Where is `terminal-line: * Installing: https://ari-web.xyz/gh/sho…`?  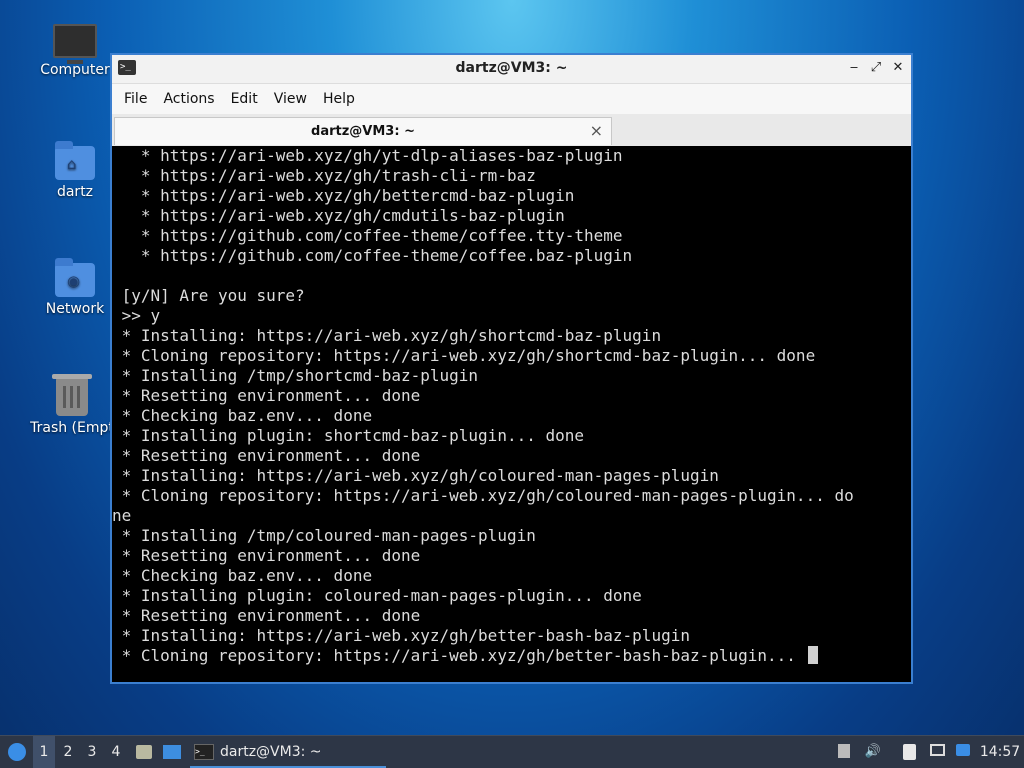 terminal-line: * Installing: https://ari-web.xyz/gh/sho… is located at coordinates (387, 335).